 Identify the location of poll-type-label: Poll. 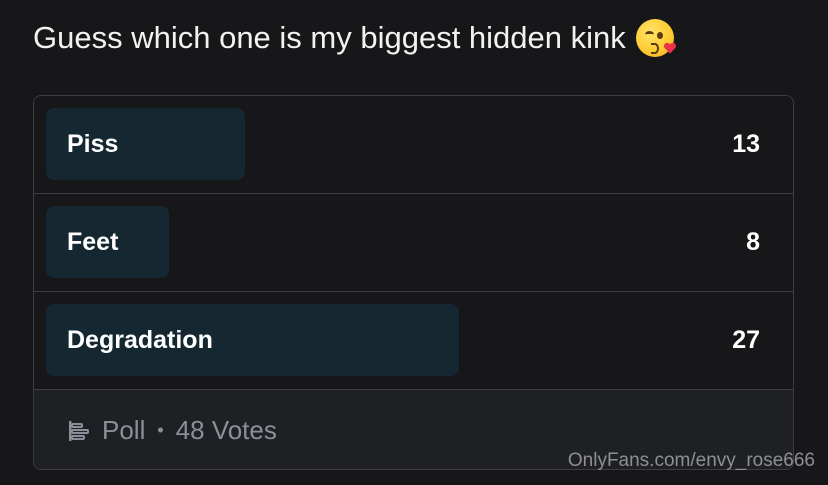
(124, 430).